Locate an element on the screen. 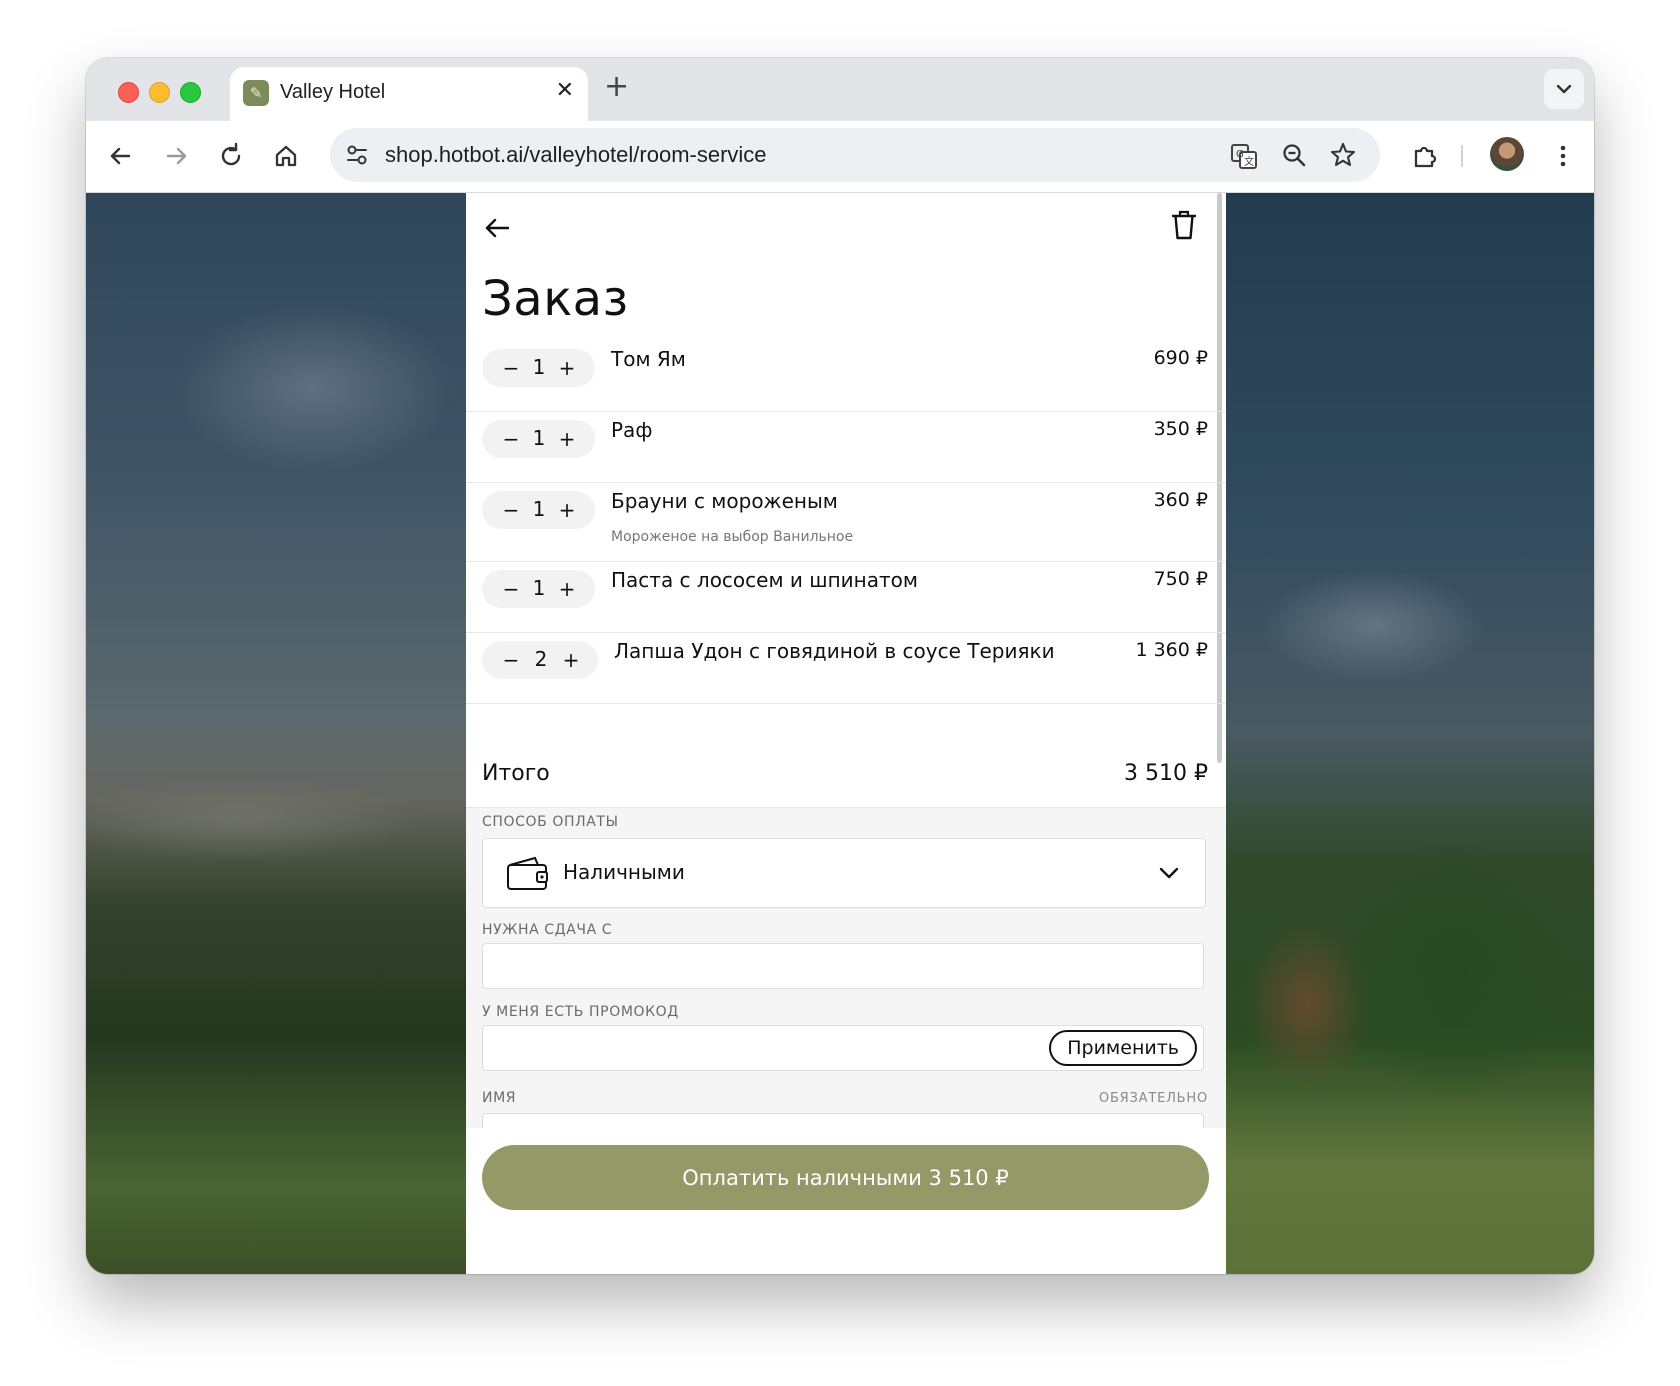 The image size is (1680, 1386). order-item: − 1 + Том Ям 690 ₽ is located at coordinates (846, 376).